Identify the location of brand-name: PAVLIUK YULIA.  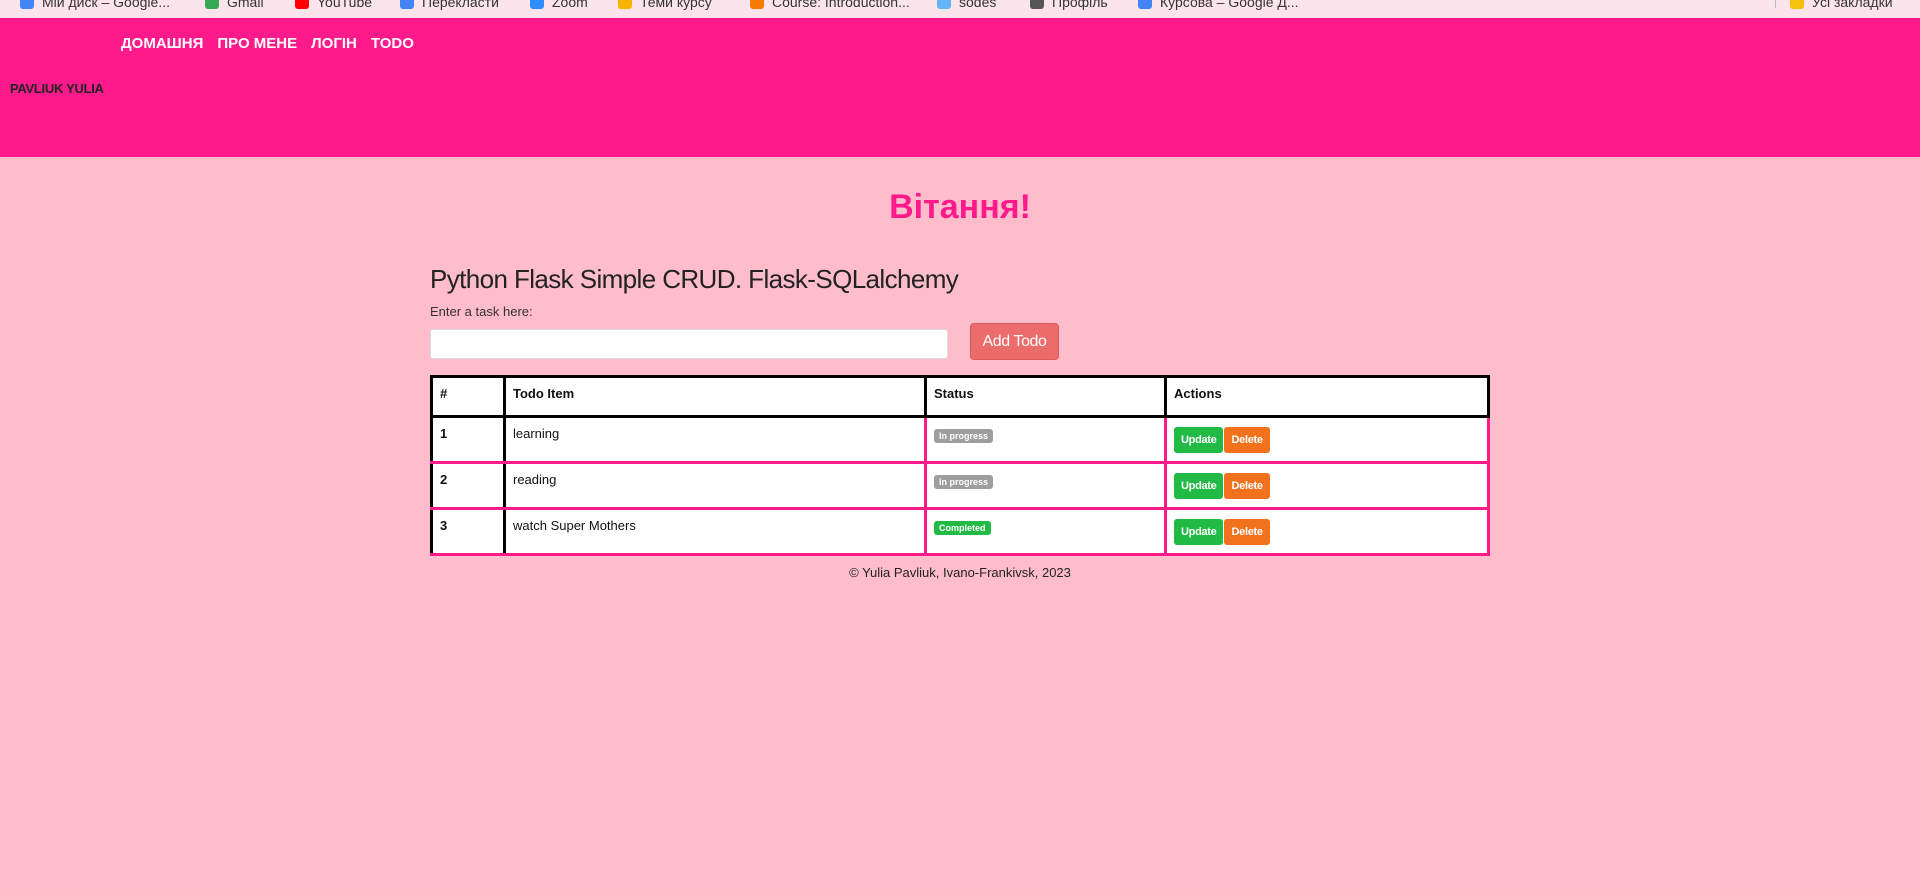
(57, 88).